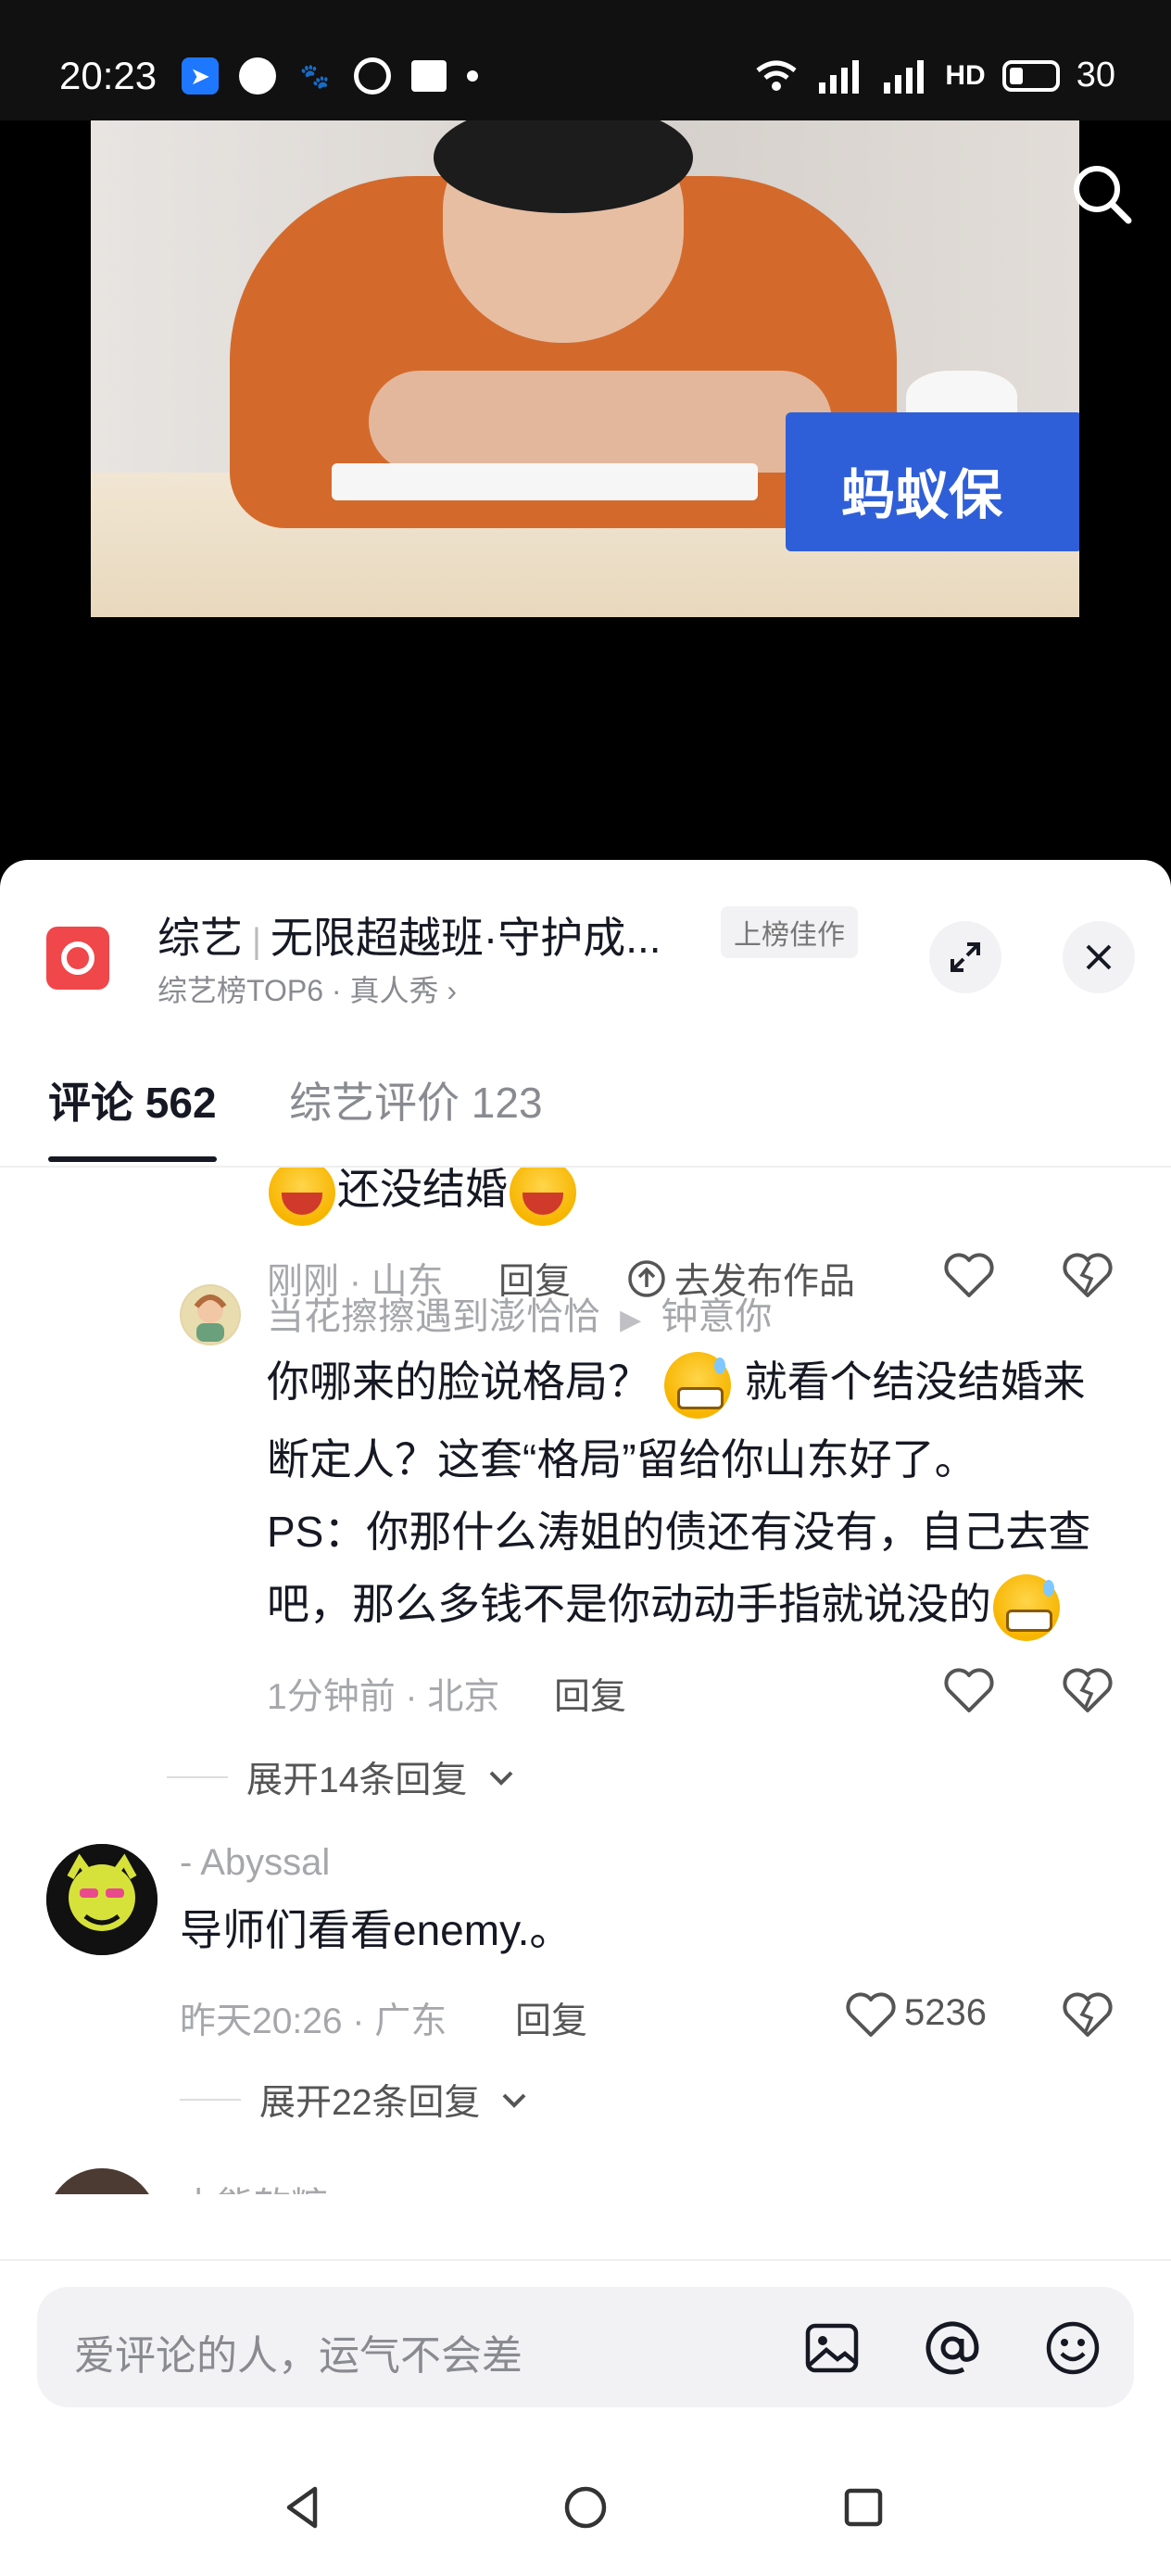  Describe the element at coordinates (255, 1863) in the screenshot. I see `comment-username: - Abyssal` at that location.